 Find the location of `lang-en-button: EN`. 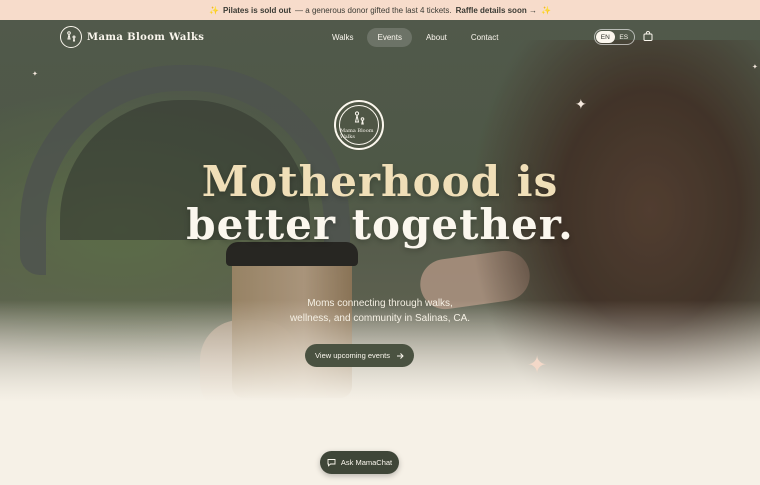

lang-en-button: EN is located at coordinates (605, 37).